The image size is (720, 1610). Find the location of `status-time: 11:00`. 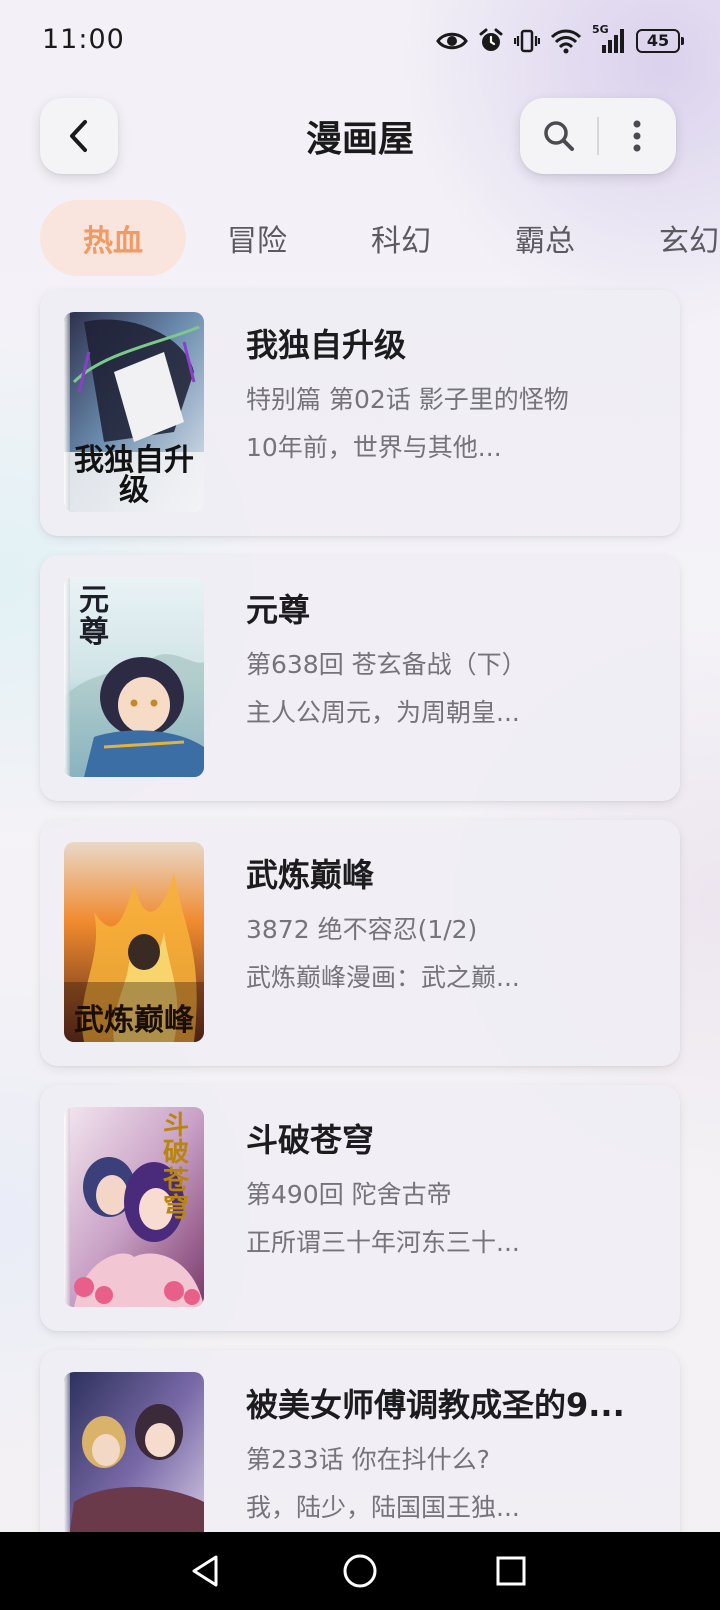

status-time: 11:00 is located at coordinates (83, 39).